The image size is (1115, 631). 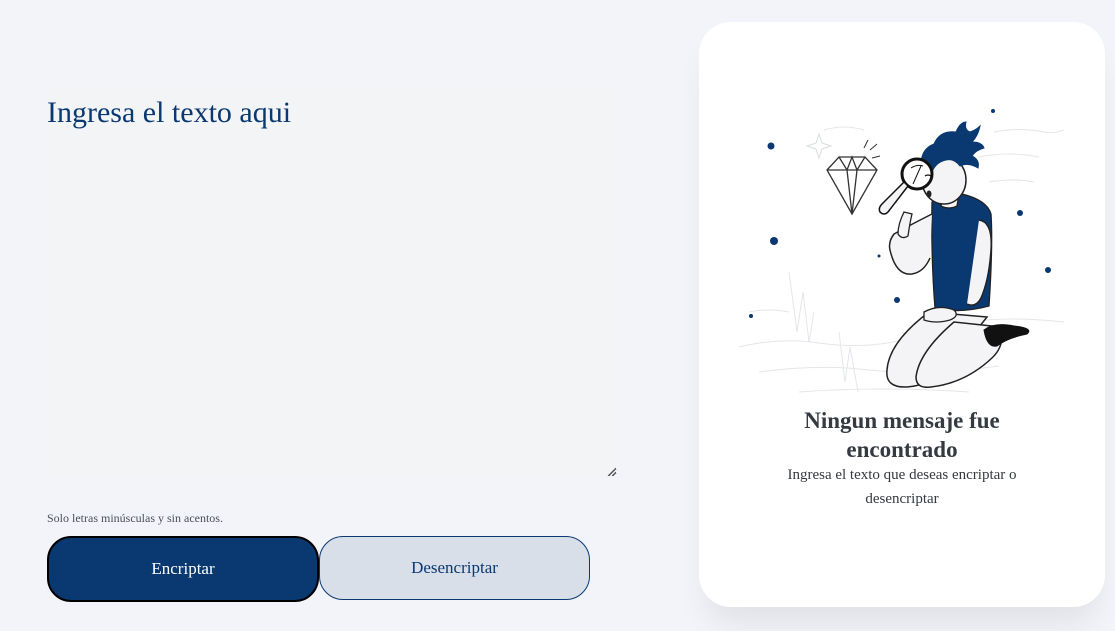 I want to click on input-hint: Solo letras minúsculas y sin acentos., so click(x=135, y=518).